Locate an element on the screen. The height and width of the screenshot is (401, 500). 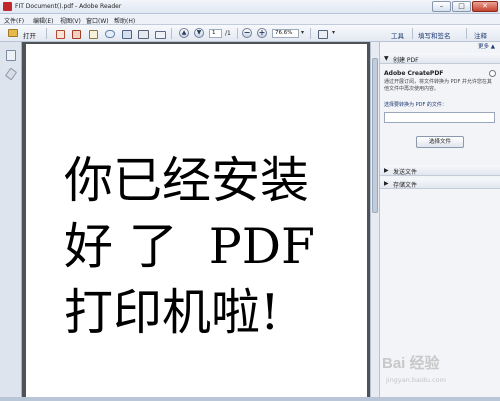
info-icon is located at coordinates (492, 73).